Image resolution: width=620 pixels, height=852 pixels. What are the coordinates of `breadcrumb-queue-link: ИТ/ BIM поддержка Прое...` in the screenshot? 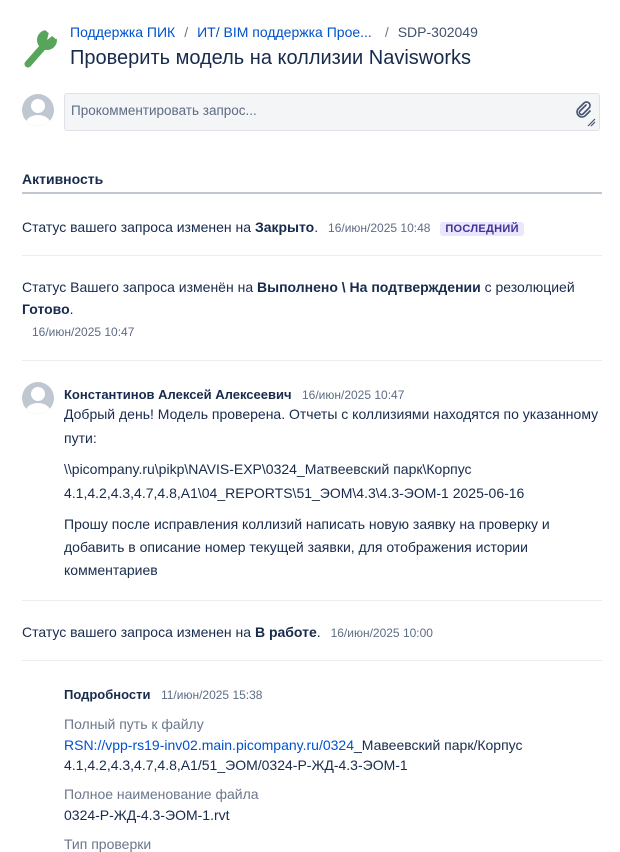 It's located at (284, 32).